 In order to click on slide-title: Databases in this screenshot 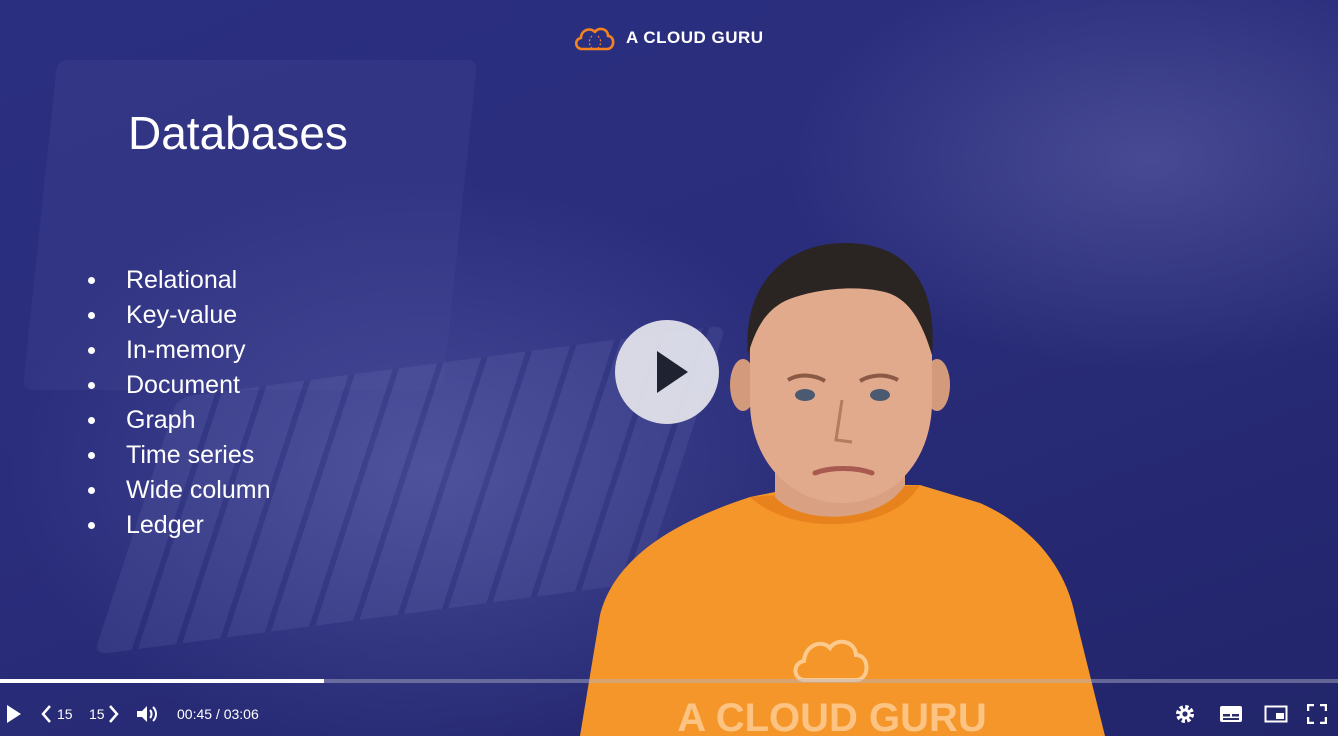, I will do `click(238, 133)`.